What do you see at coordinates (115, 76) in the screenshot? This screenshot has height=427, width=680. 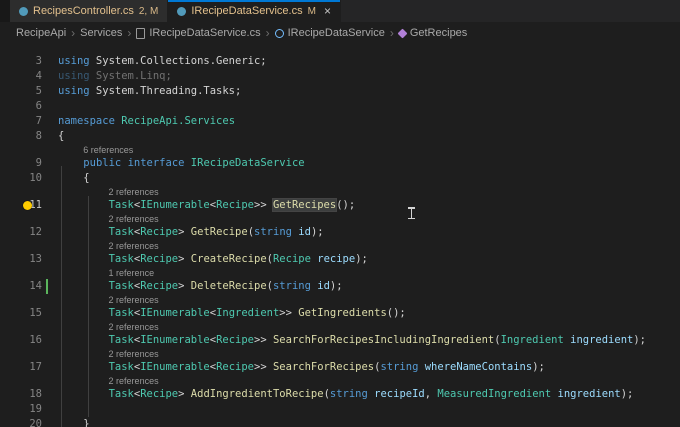 I see `code-text: using System.Linq;` at bounding box center [115, 76].